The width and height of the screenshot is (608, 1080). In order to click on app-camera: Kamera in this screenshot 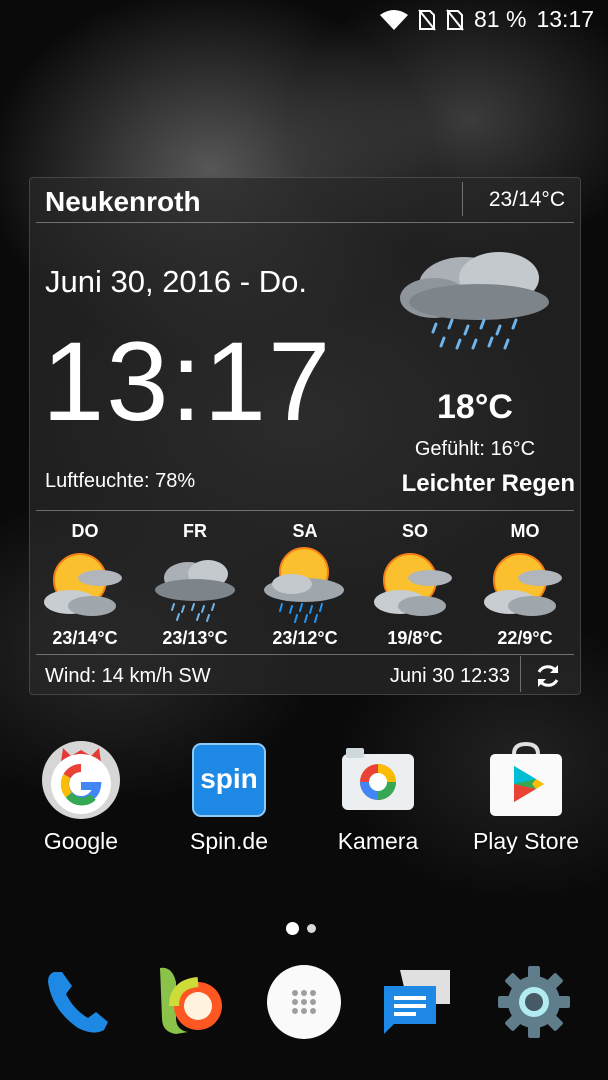, I will do `click(378, 797)`.